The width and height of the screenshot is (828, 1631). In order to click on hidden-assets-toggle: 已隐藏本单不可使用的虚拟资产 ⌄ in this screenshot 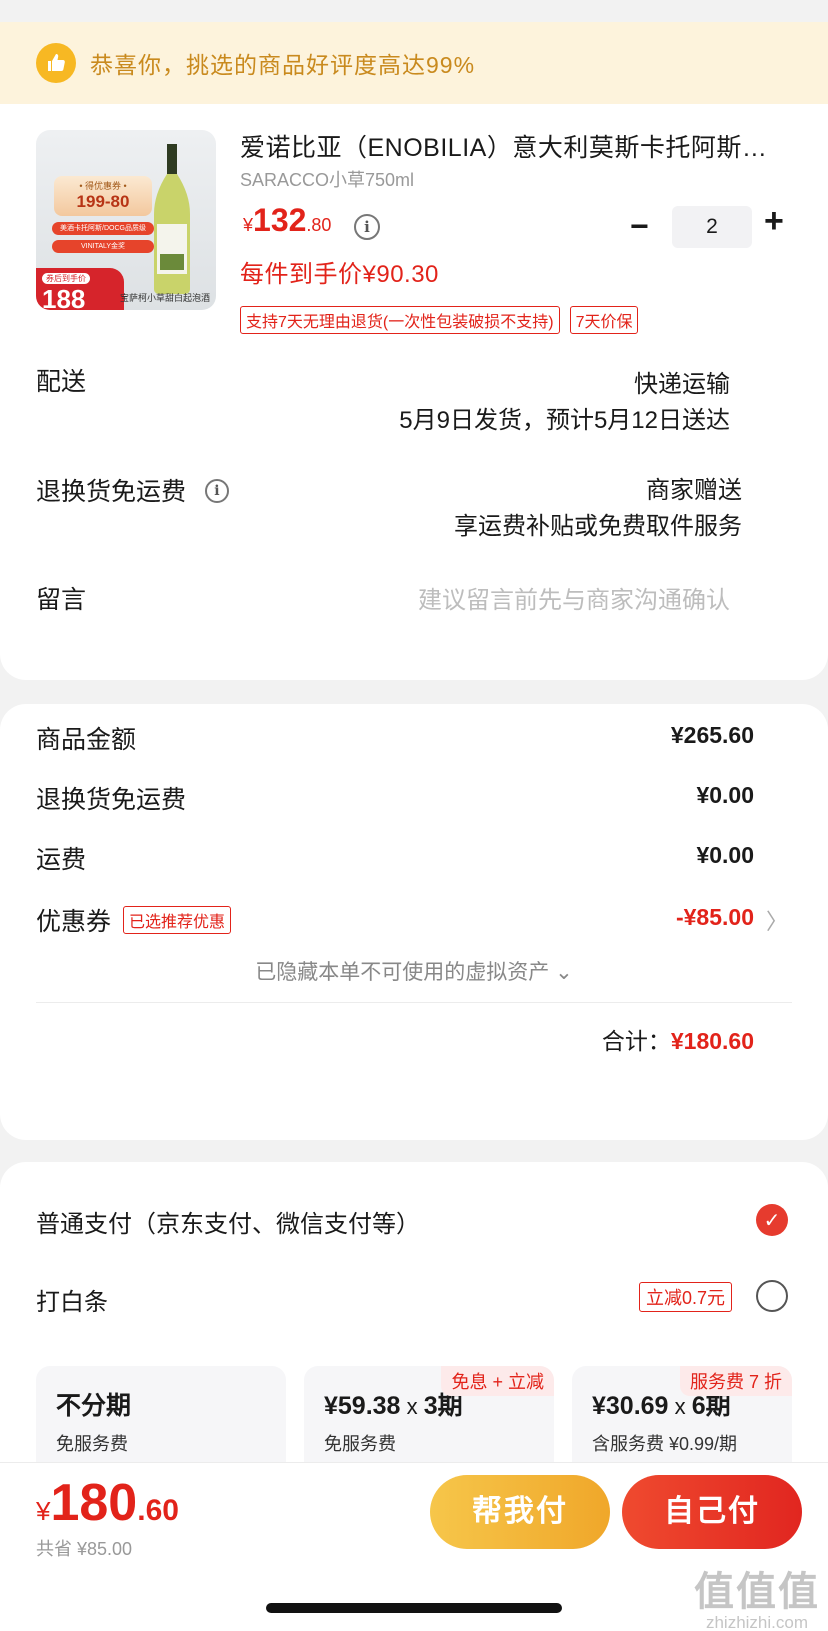, I will do `click(414, 971)`.